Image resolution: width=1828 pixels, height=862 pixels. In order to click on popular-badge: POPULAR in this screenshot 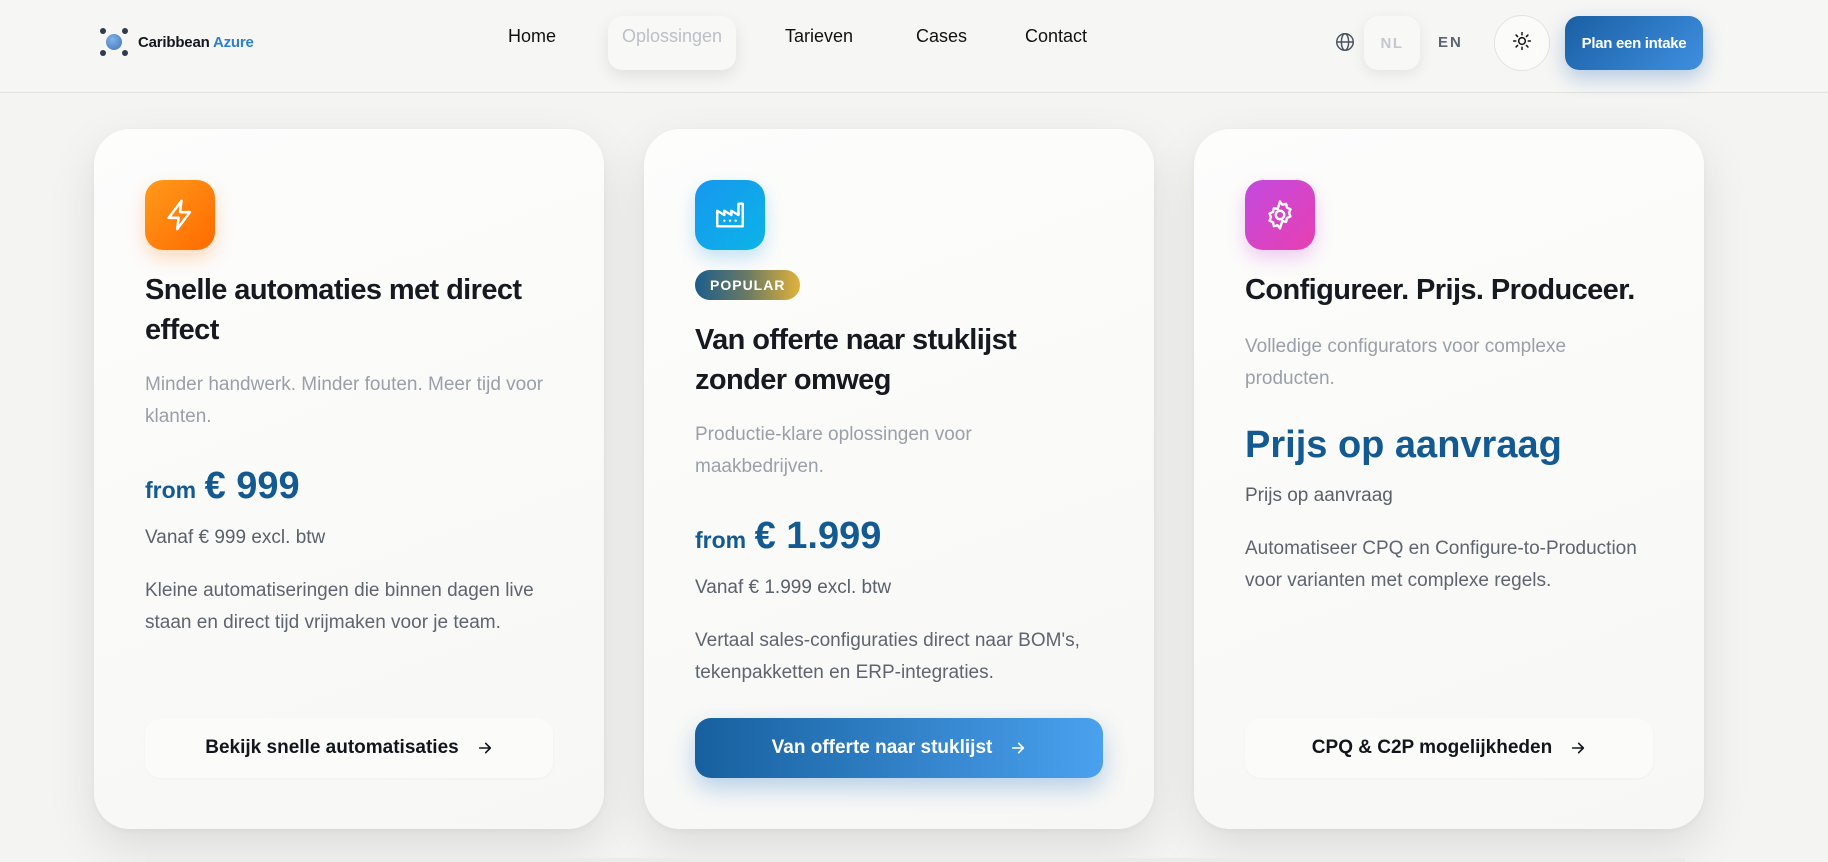, I will do `click(748, 285)`.